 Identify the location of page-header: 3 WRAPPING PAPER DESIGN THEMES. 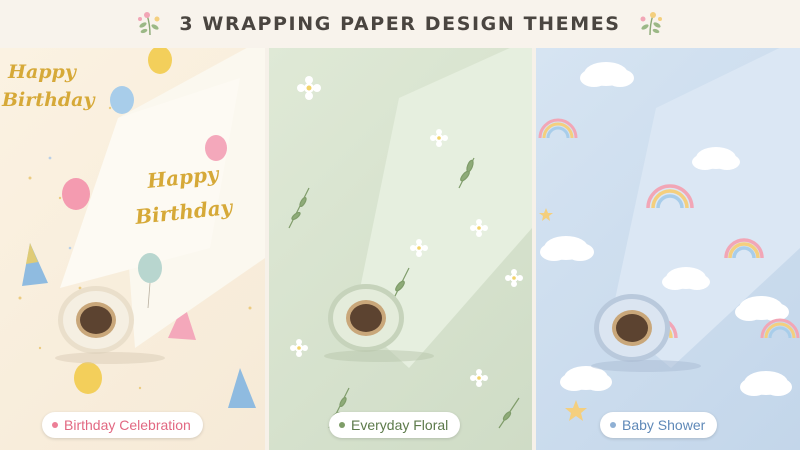
(400, 24).